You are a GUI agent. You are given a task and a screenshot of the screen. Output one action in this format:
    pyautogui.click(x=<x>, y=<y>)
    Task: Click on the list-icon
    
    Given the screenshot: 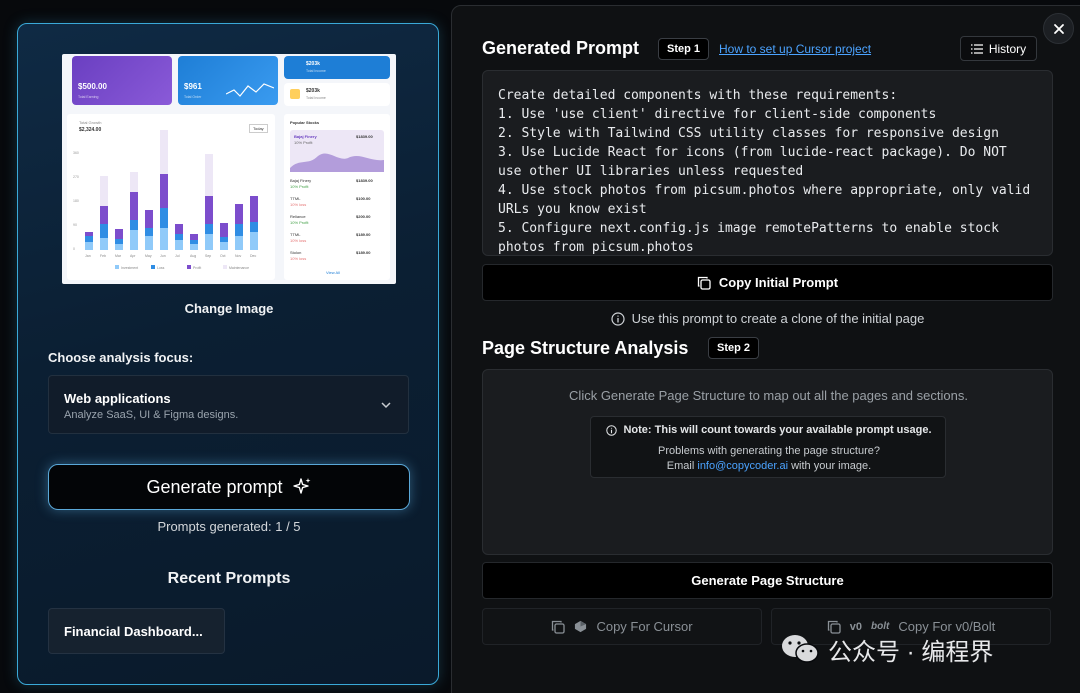 What is the action you would take?
    pyautogui.click(x=976, y=48)
    